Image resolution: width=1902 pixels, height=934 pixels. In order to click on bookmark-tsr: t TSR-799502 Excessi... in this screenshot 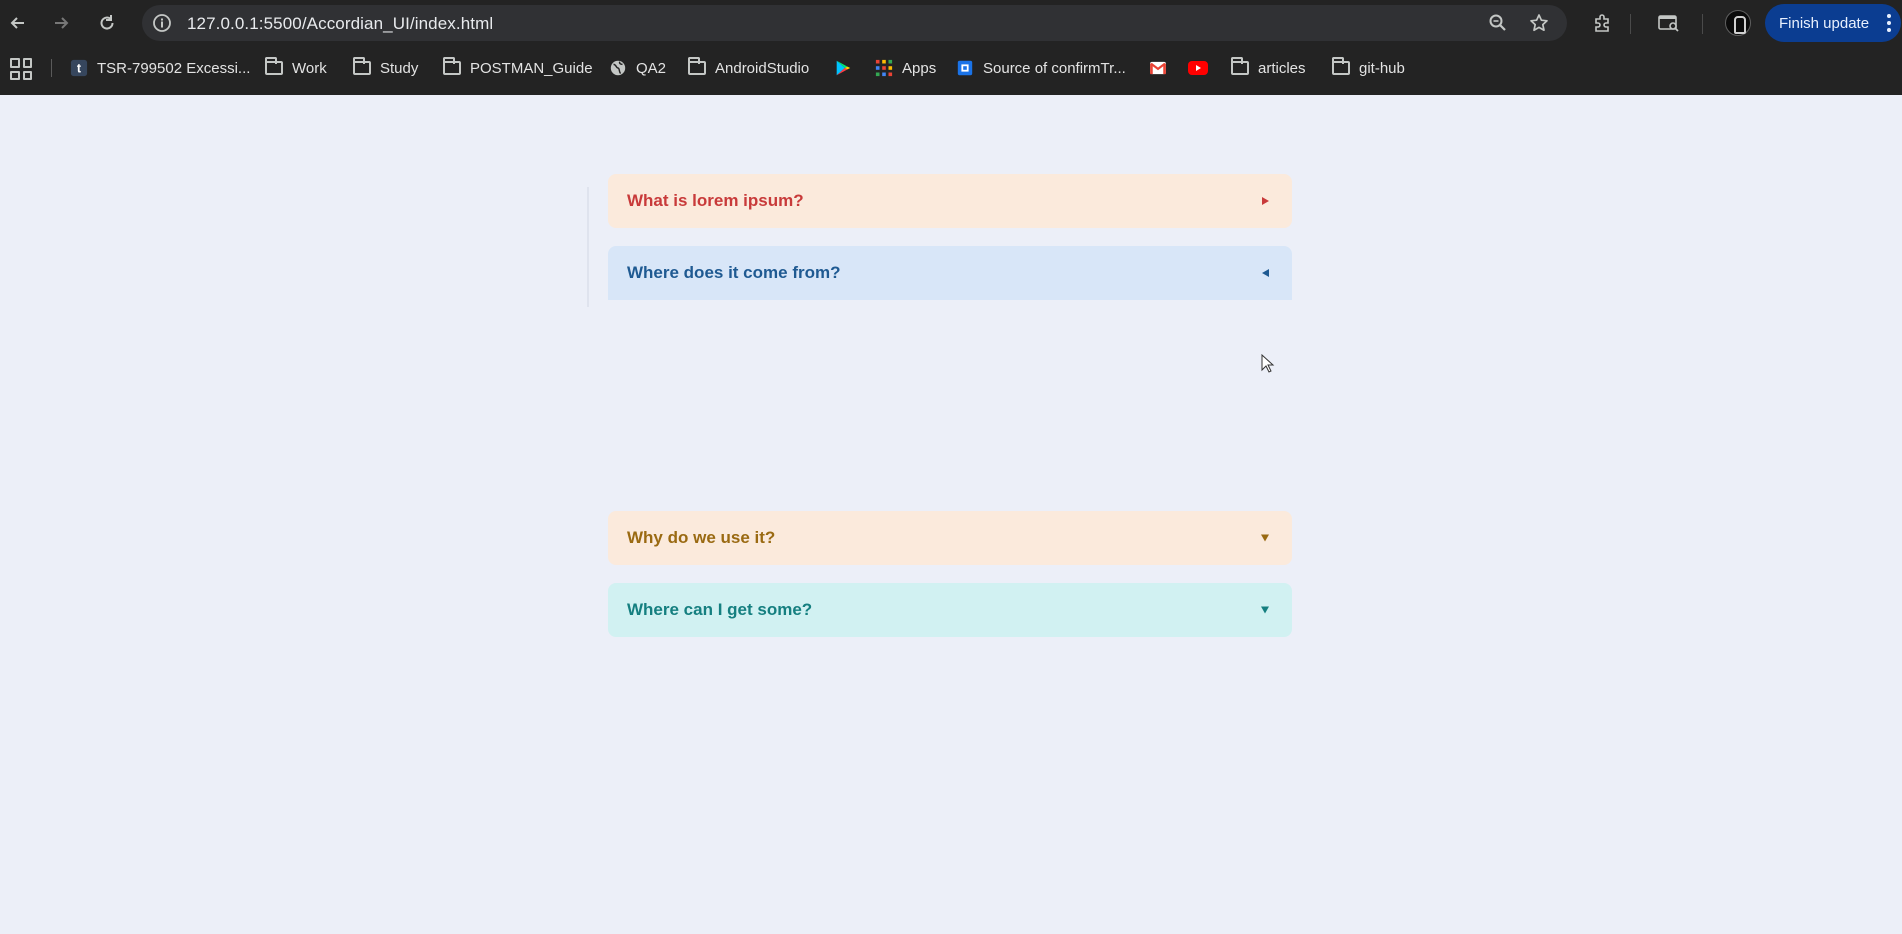, I will do `click(159, 68)`.